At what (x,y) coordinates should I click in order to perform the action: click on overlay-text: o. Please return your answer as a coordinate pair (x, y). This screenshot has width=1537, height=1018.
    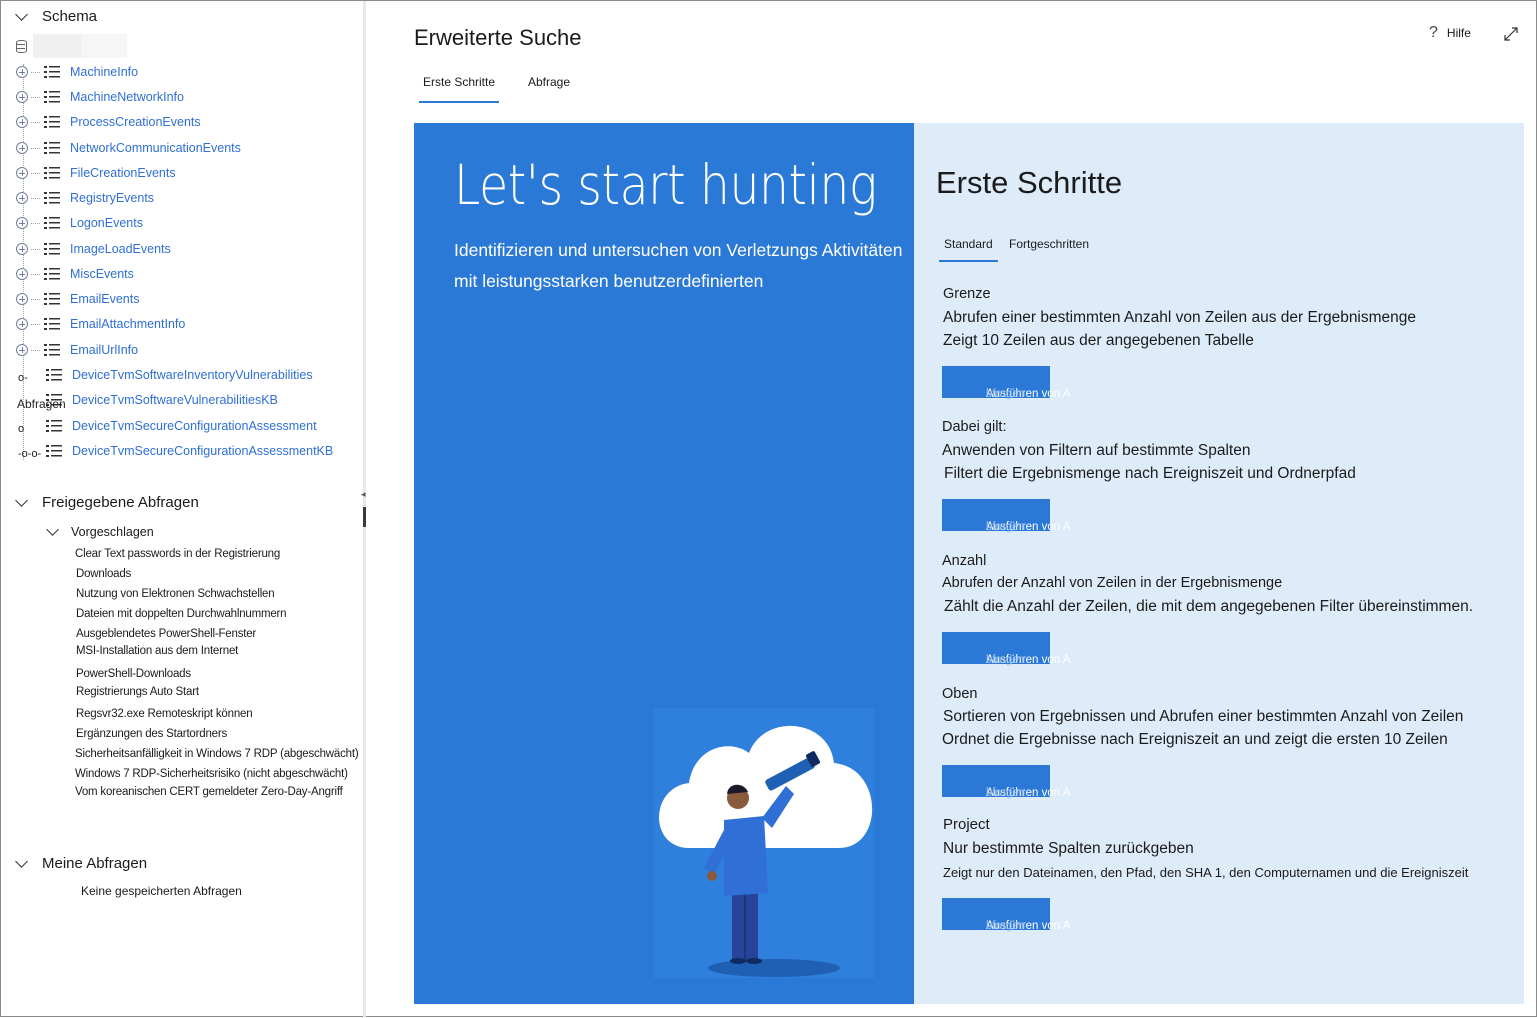
    Looking at the image, I should click on (21, 429).